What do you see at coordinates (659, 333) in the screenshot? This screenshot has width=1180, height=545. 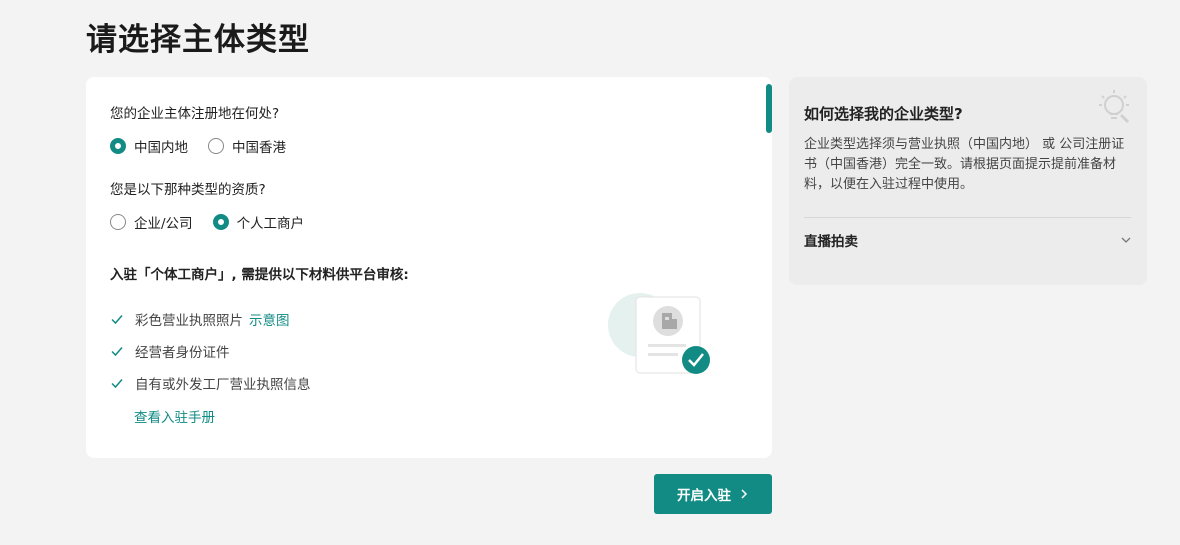 I see `document-check-illustration` at bounding box center [659, 333].